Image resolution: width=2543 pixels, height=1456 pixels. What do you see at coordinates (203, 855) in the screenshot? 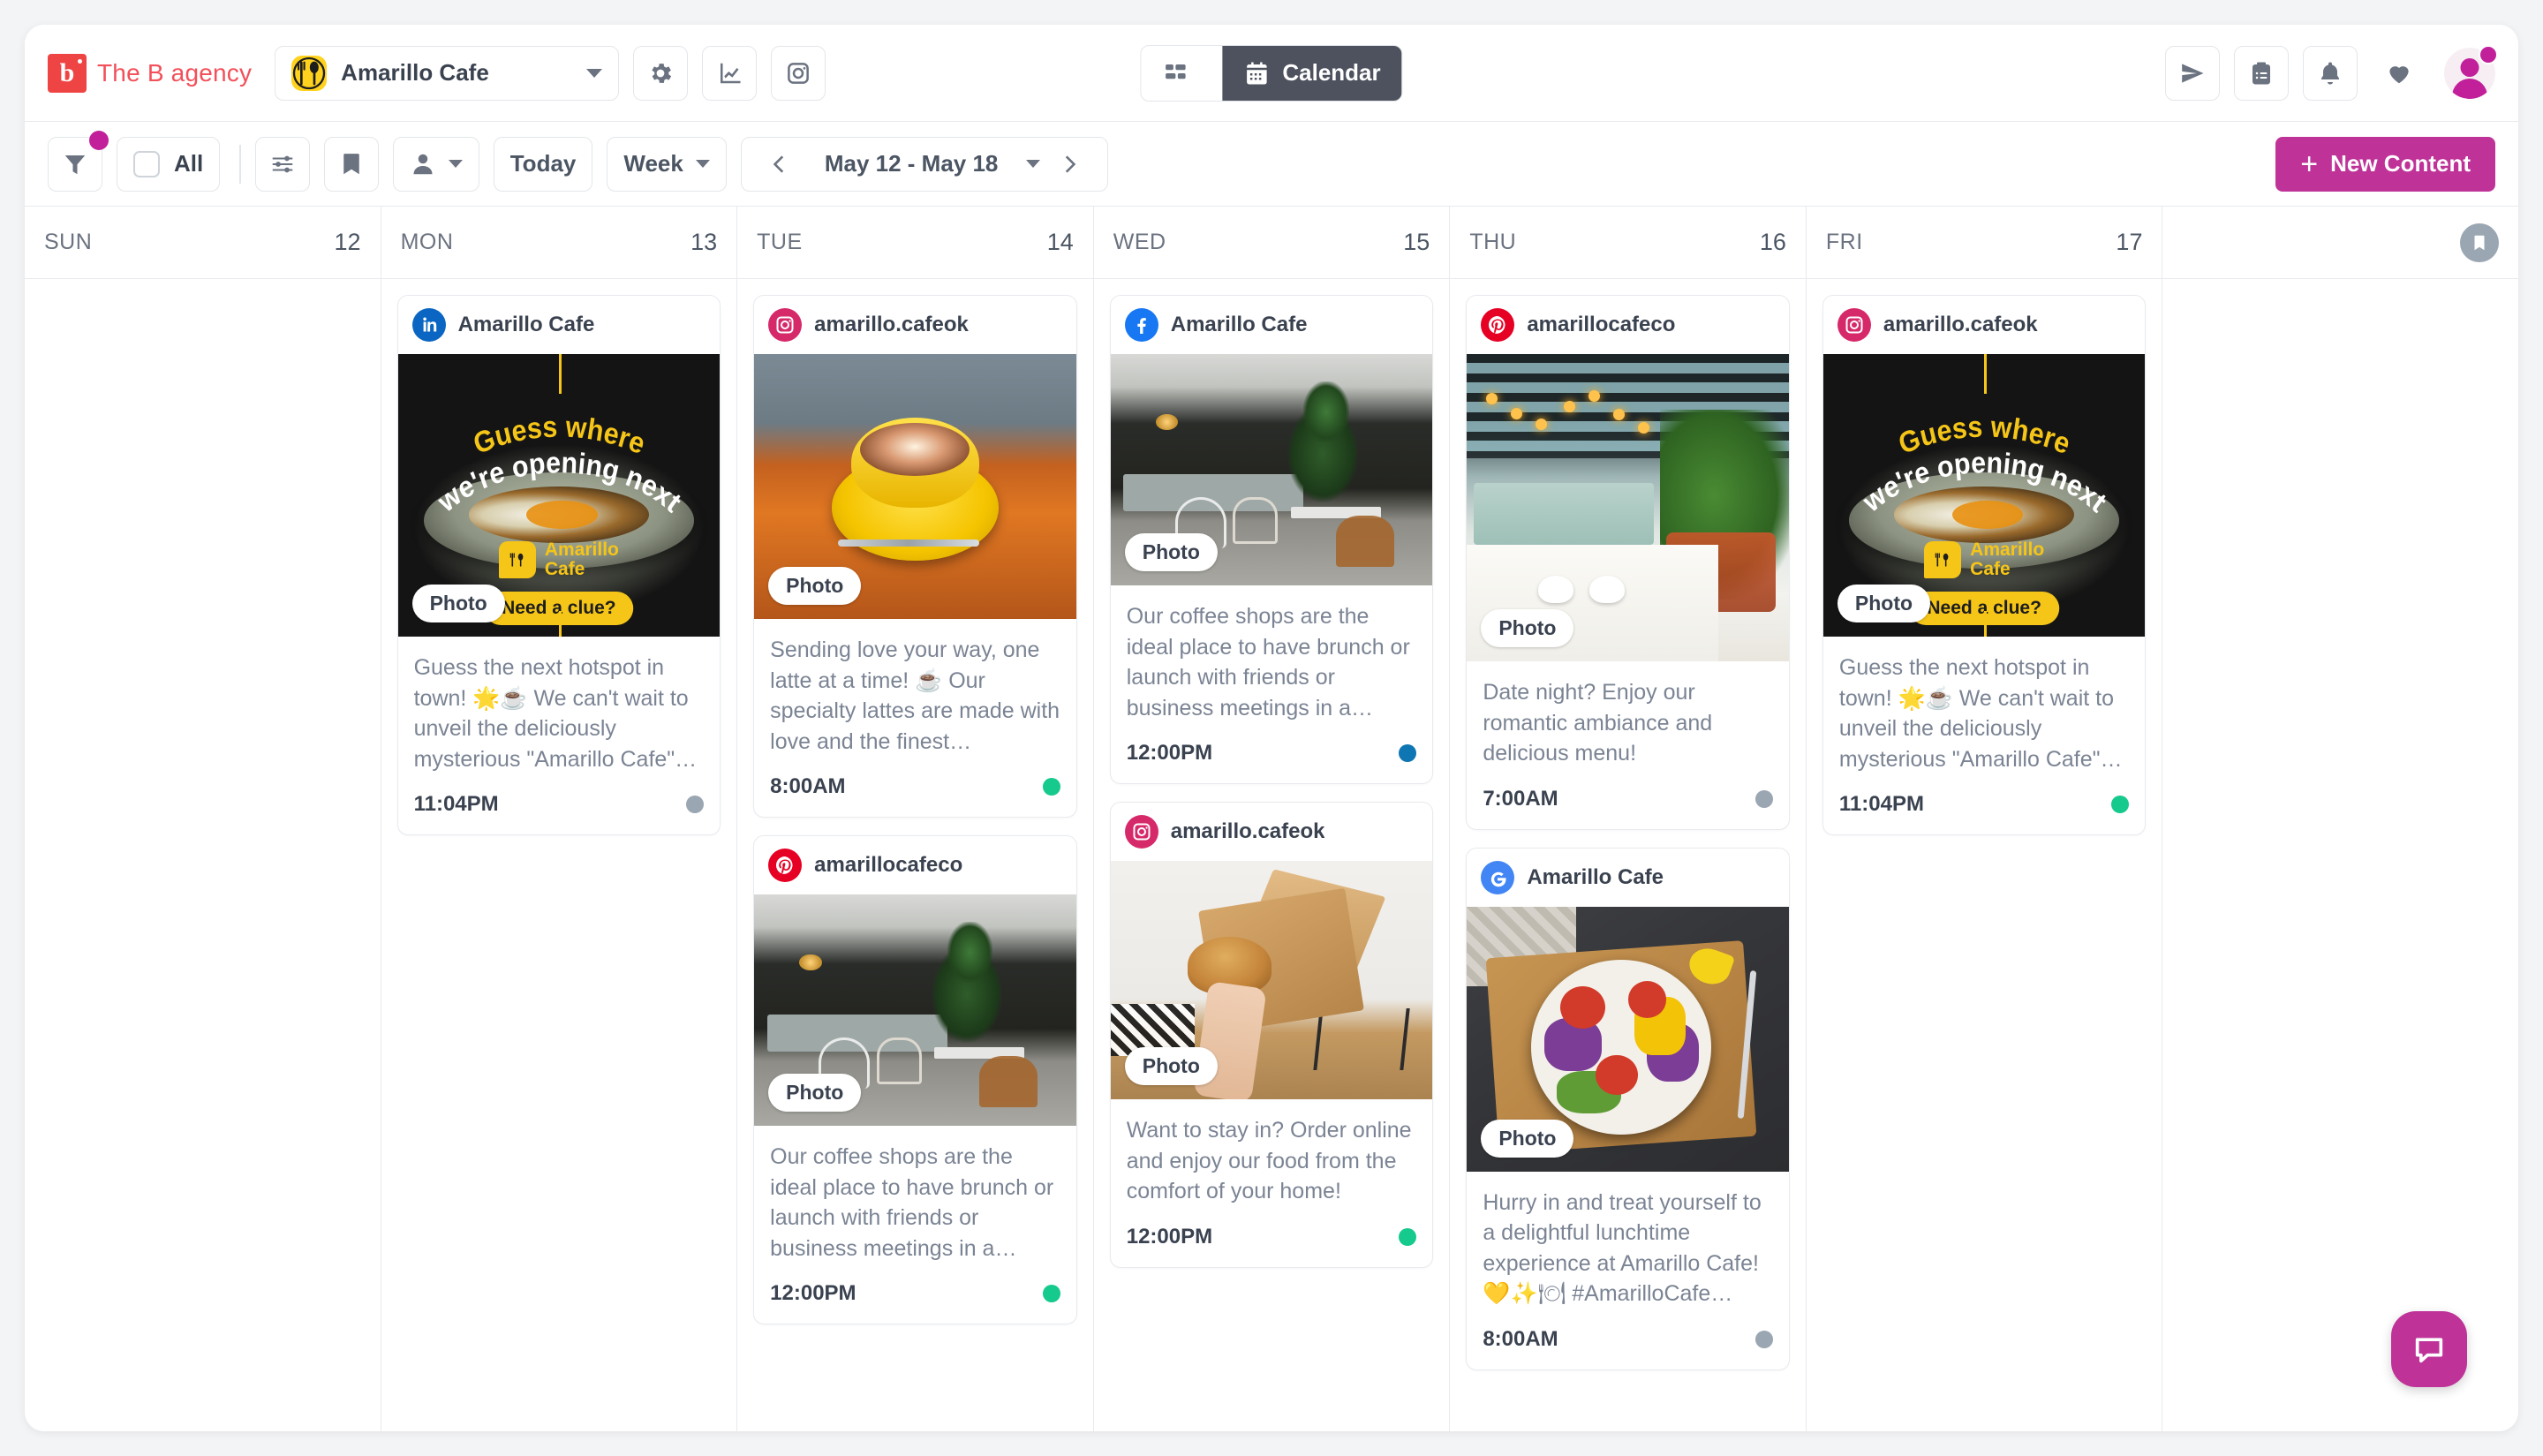
I see `day-column-sun` at bounding box center [203, 855].